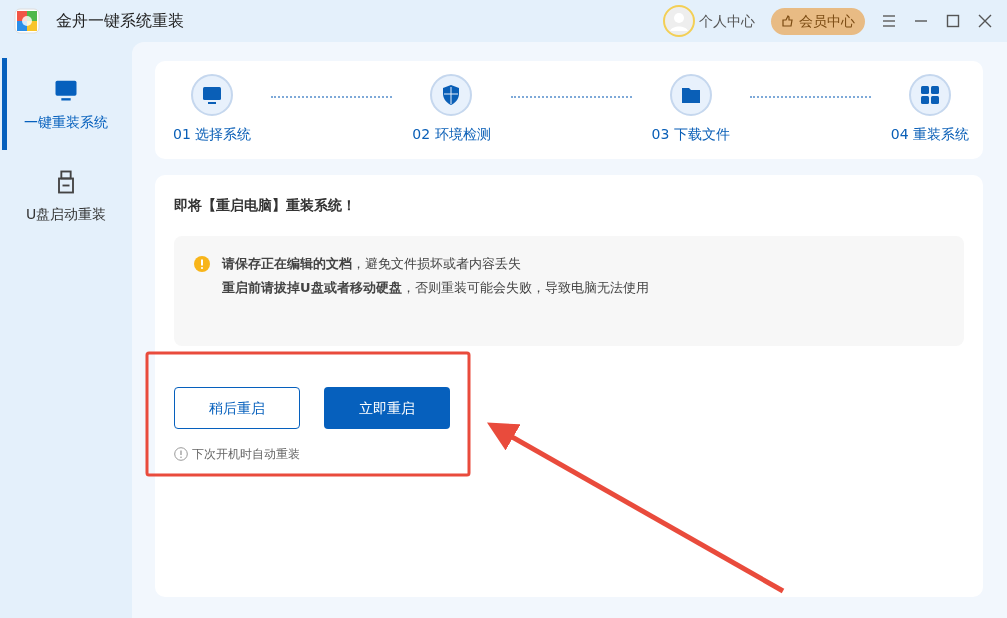 The width and height of the screenshot is (1007, 618). I want to click on hint-text: 下次开机时自动重装, so click(246, 454).